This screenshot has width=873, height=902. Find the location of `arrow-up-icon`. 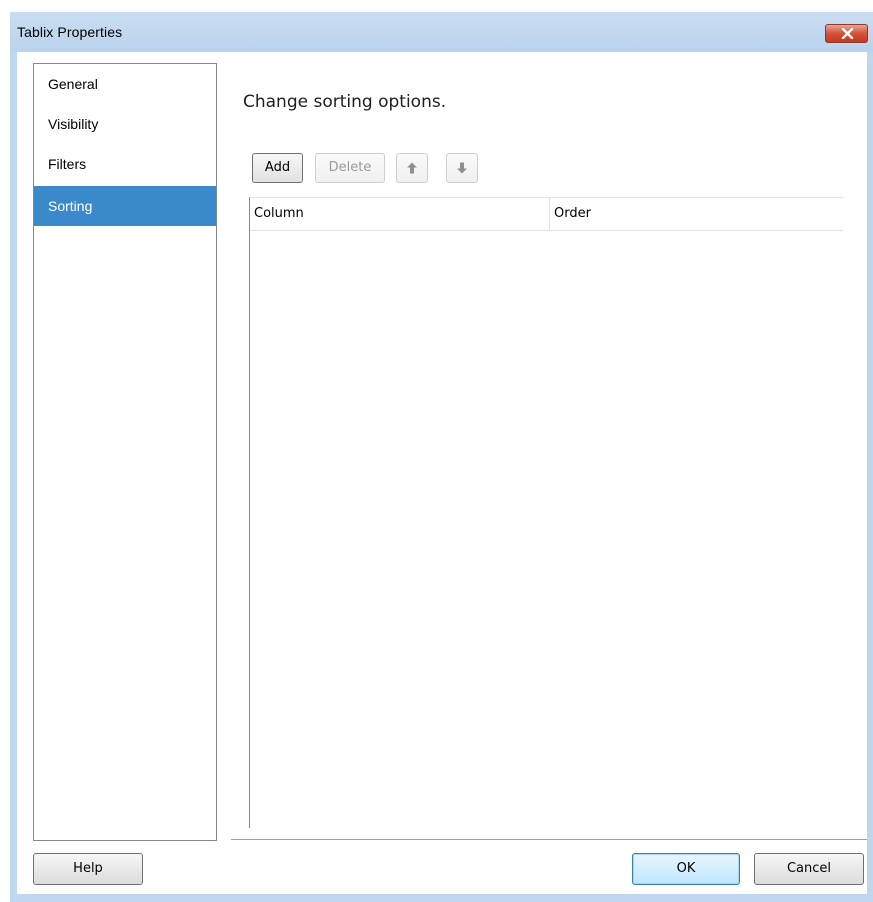

arrow-up-icon is located at coordinates (412, 168).